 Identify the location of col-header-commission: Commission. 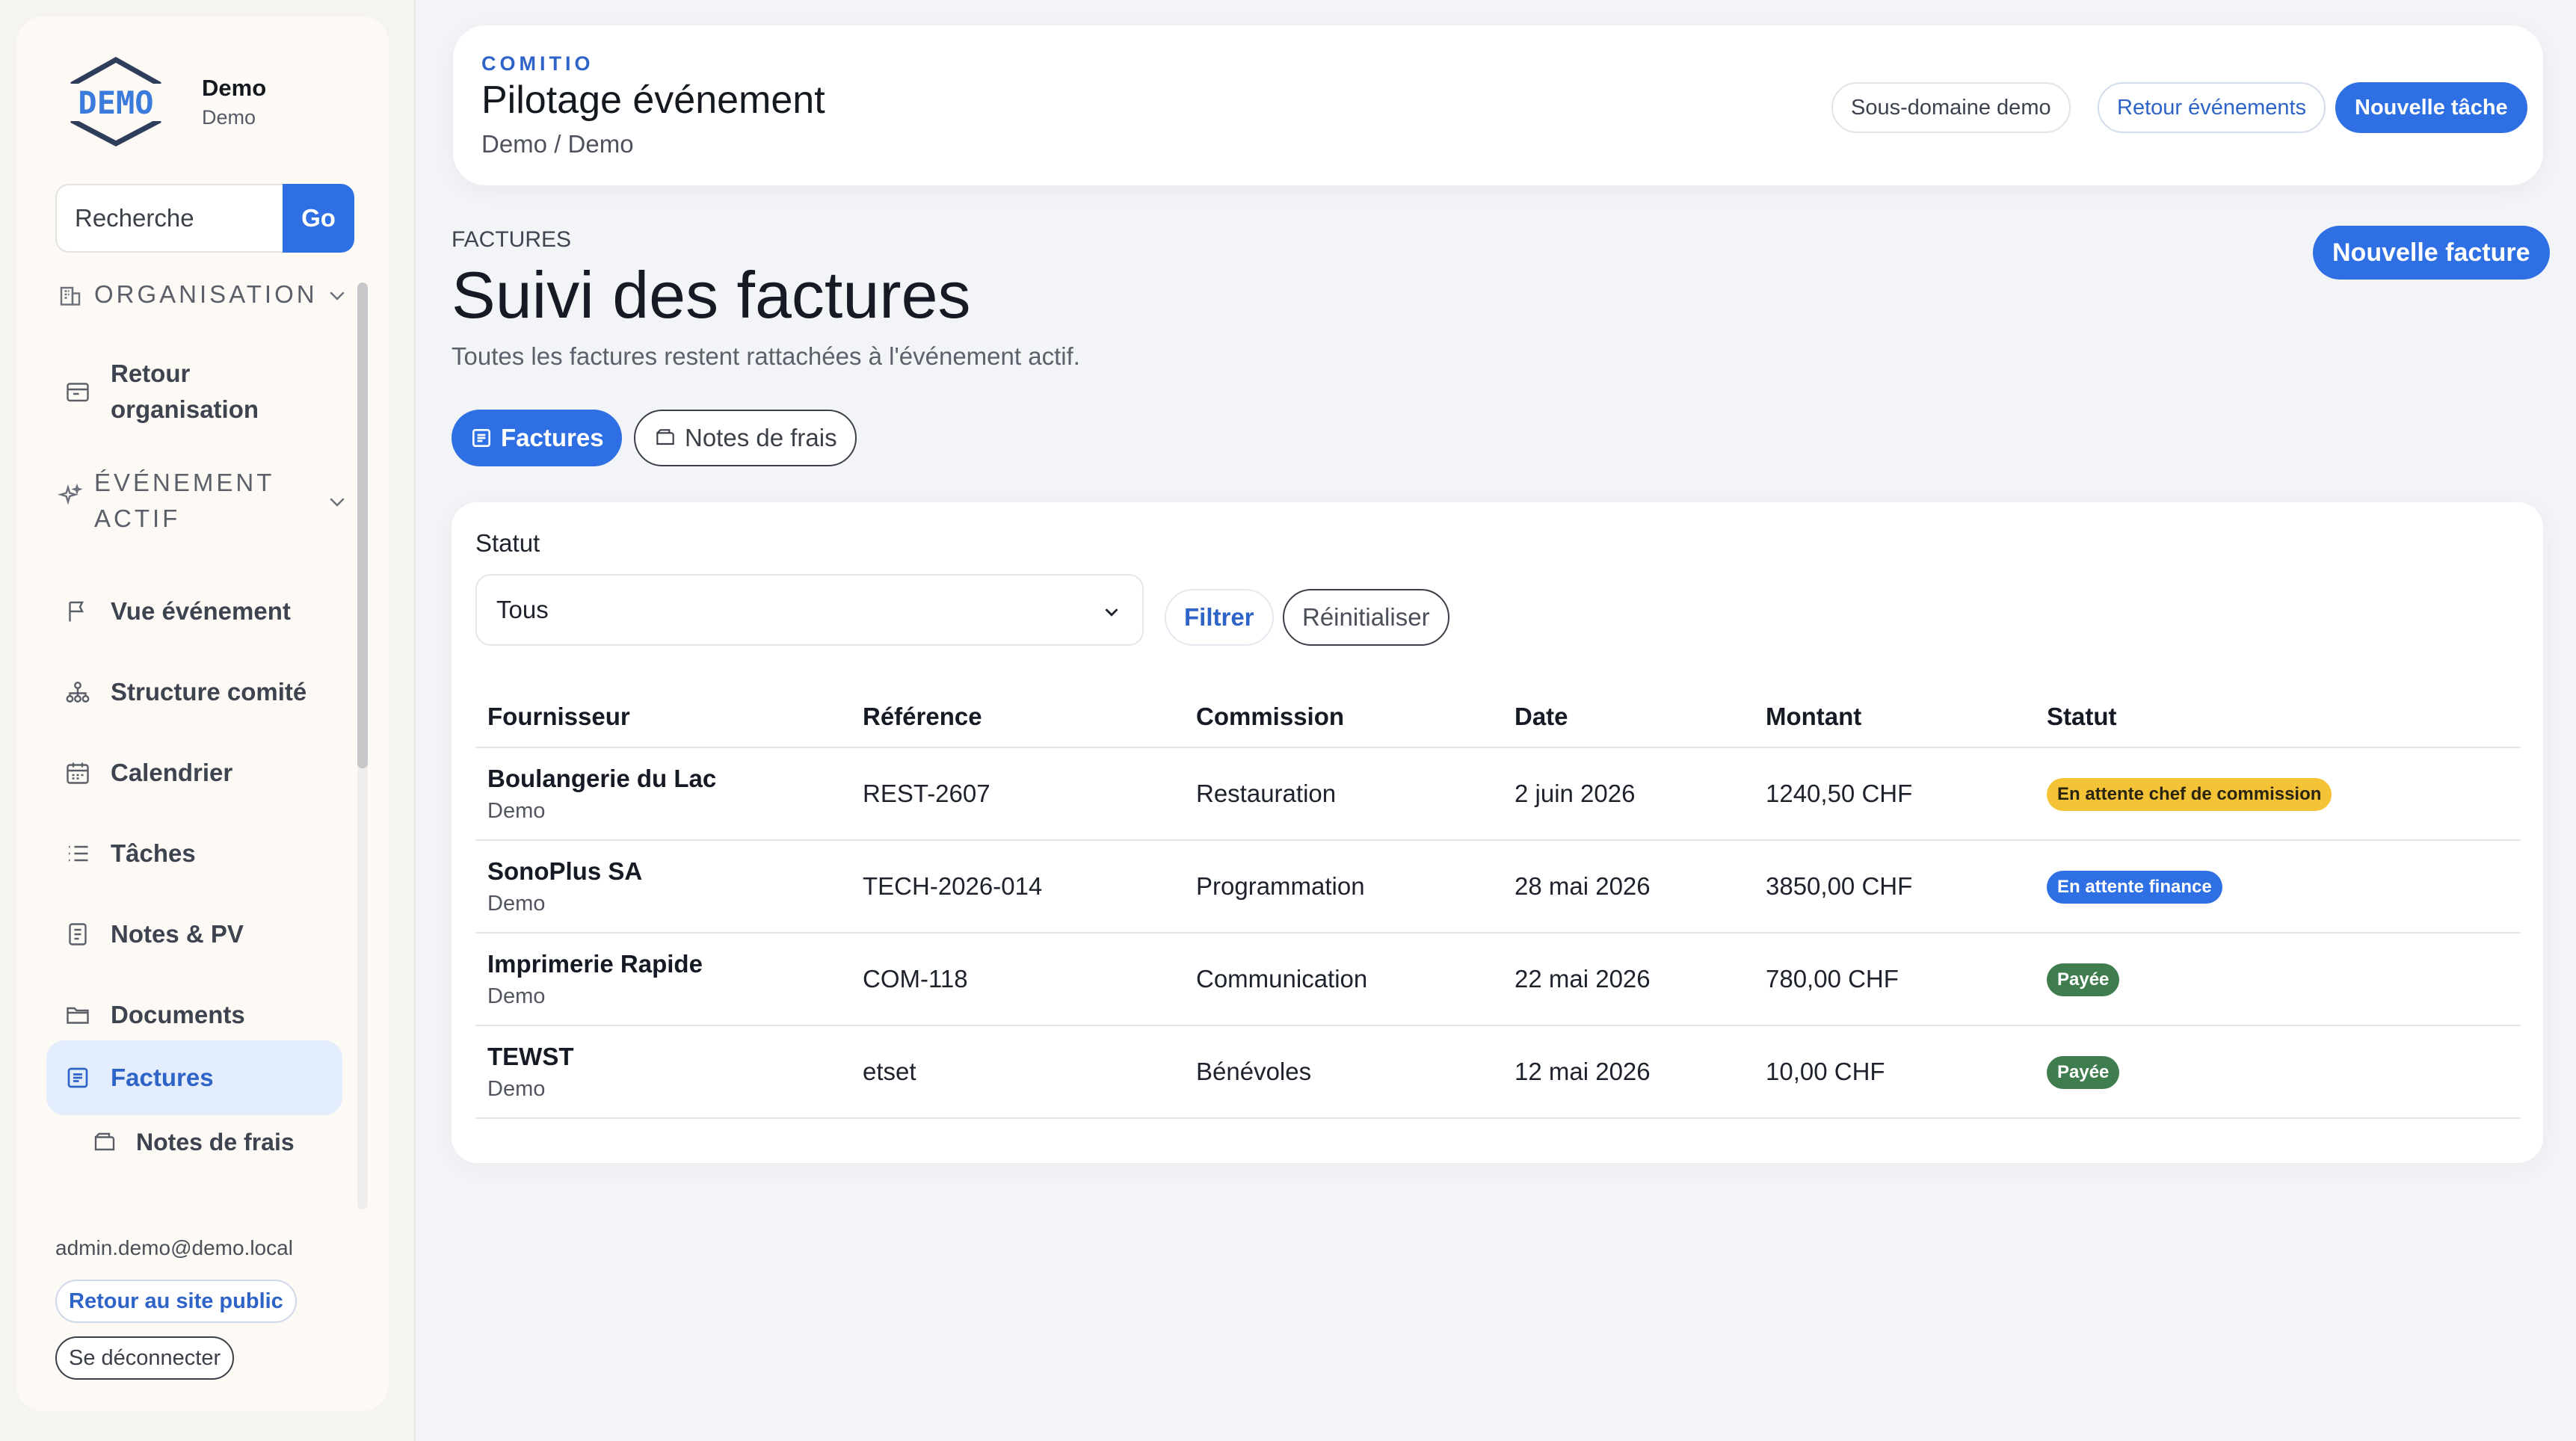
(1343, 717).